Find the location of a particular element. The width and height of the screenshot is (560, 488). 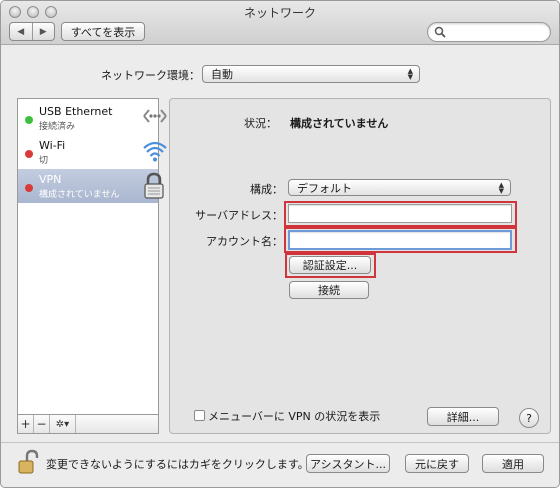

service-status: 切 is located at coordinates (44, 161).